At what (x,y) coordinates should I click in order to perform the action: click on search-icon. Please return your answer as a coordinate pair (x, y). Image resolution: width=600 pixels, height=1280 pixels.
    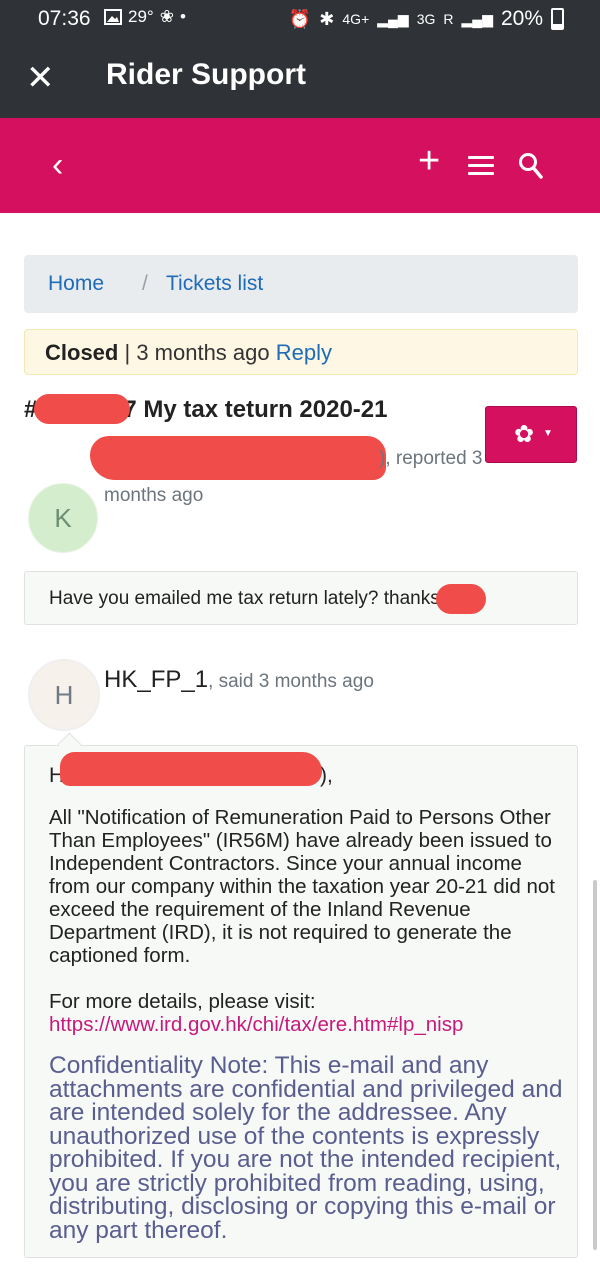
    Looking at the image, I should click on (531, 166).